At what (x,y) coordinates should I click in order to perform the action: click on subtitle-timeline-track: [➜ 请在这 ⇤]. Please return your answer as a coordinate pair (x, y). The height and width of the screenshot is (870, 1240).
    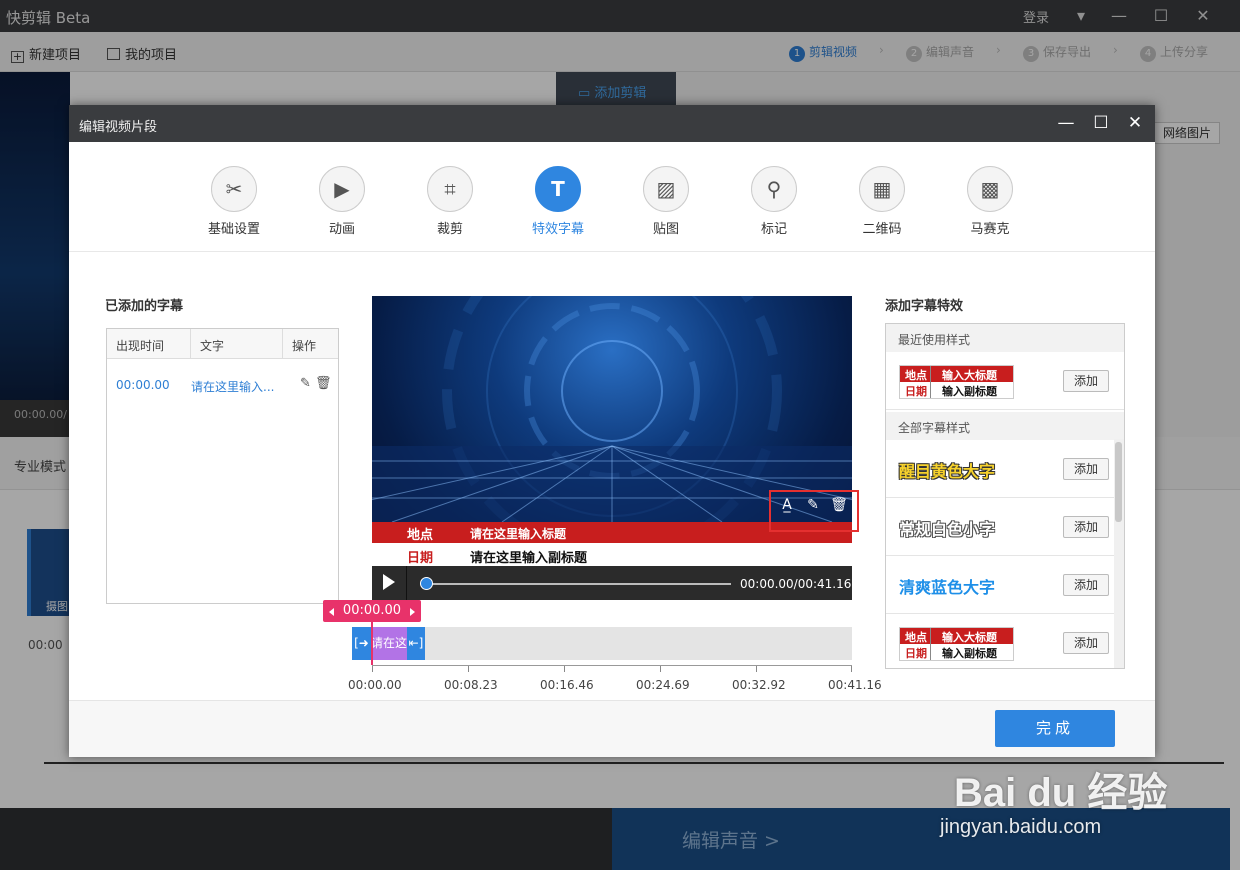
    Looking at the image, I should click on (602, 643).